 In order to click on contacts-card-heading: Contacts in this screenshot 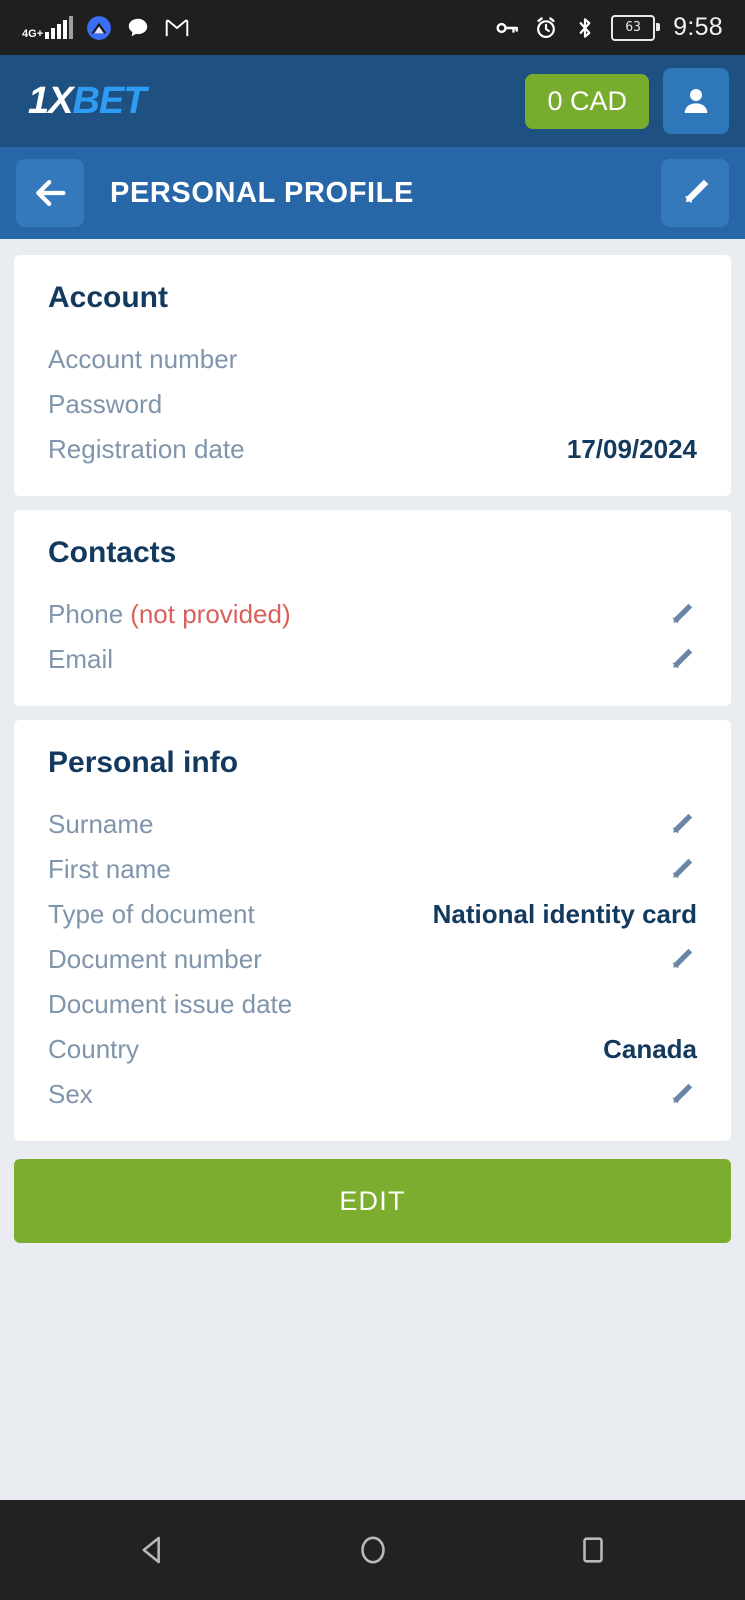, I will do `click(112, 552)`.